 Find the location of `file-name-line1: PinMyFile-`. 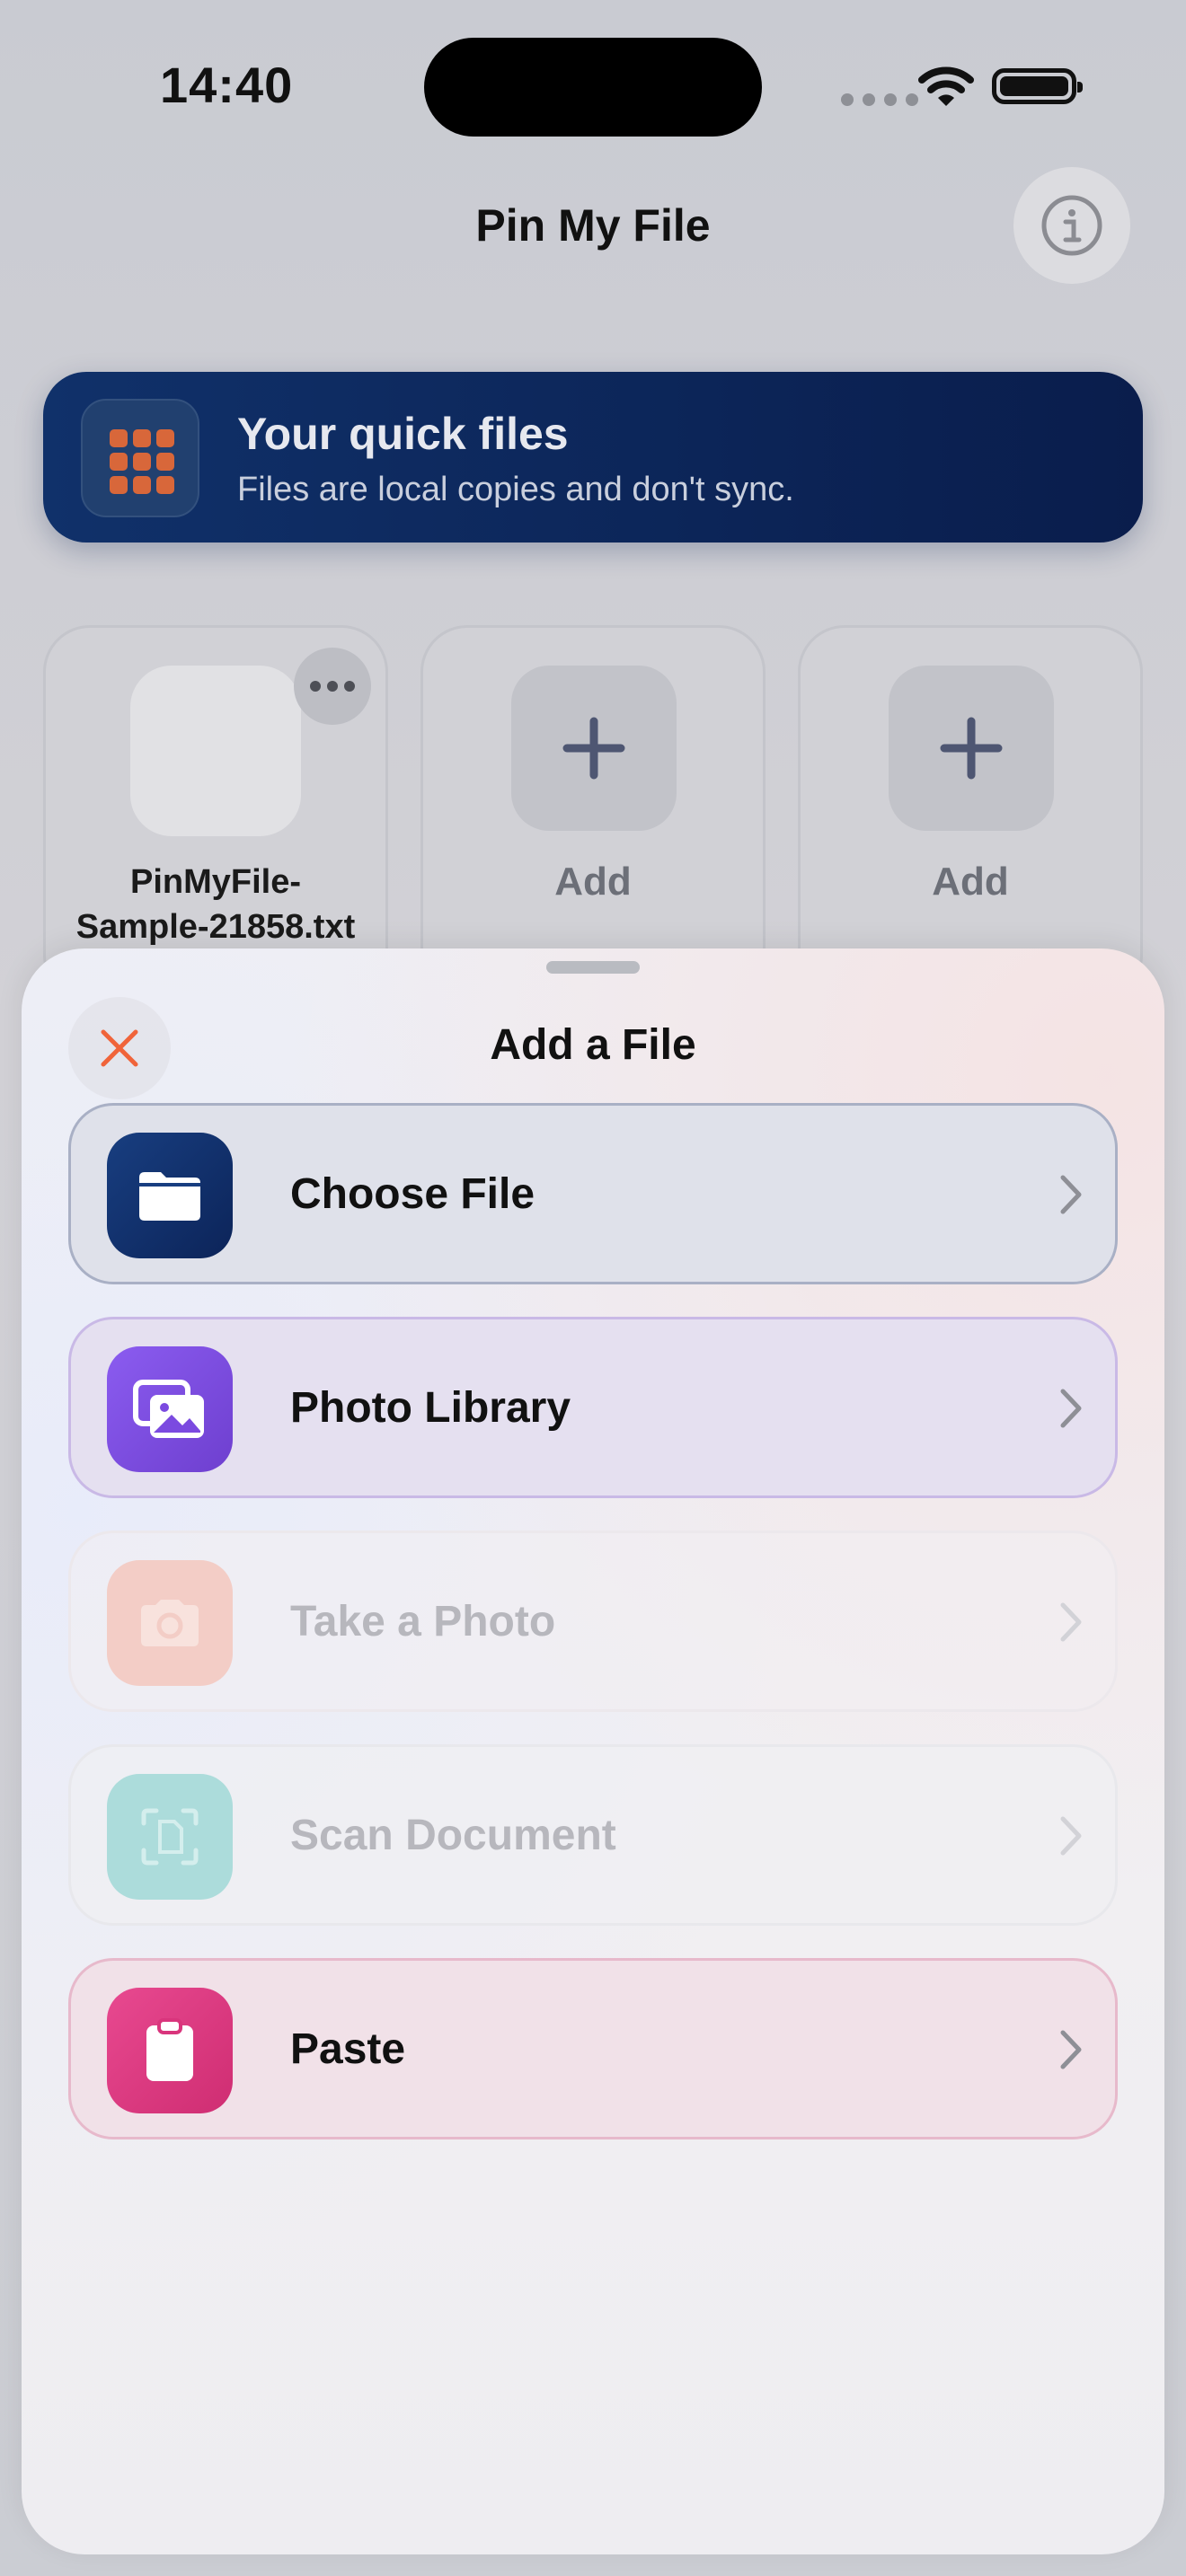

file-name-line1: PinMyFile- is located at coordinates (215, 882).